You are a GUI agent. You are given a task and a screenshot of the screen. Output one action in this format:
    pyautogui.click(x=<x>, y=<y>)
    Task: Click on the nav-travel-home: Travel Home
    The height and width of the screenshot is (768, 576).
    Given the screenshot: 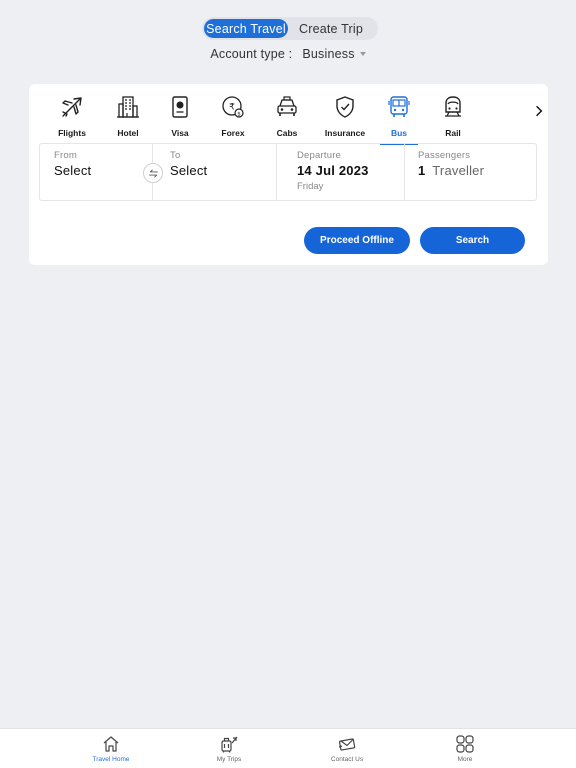 What is the action you would take?
    pyautogui.click(x=111, y=750)
    